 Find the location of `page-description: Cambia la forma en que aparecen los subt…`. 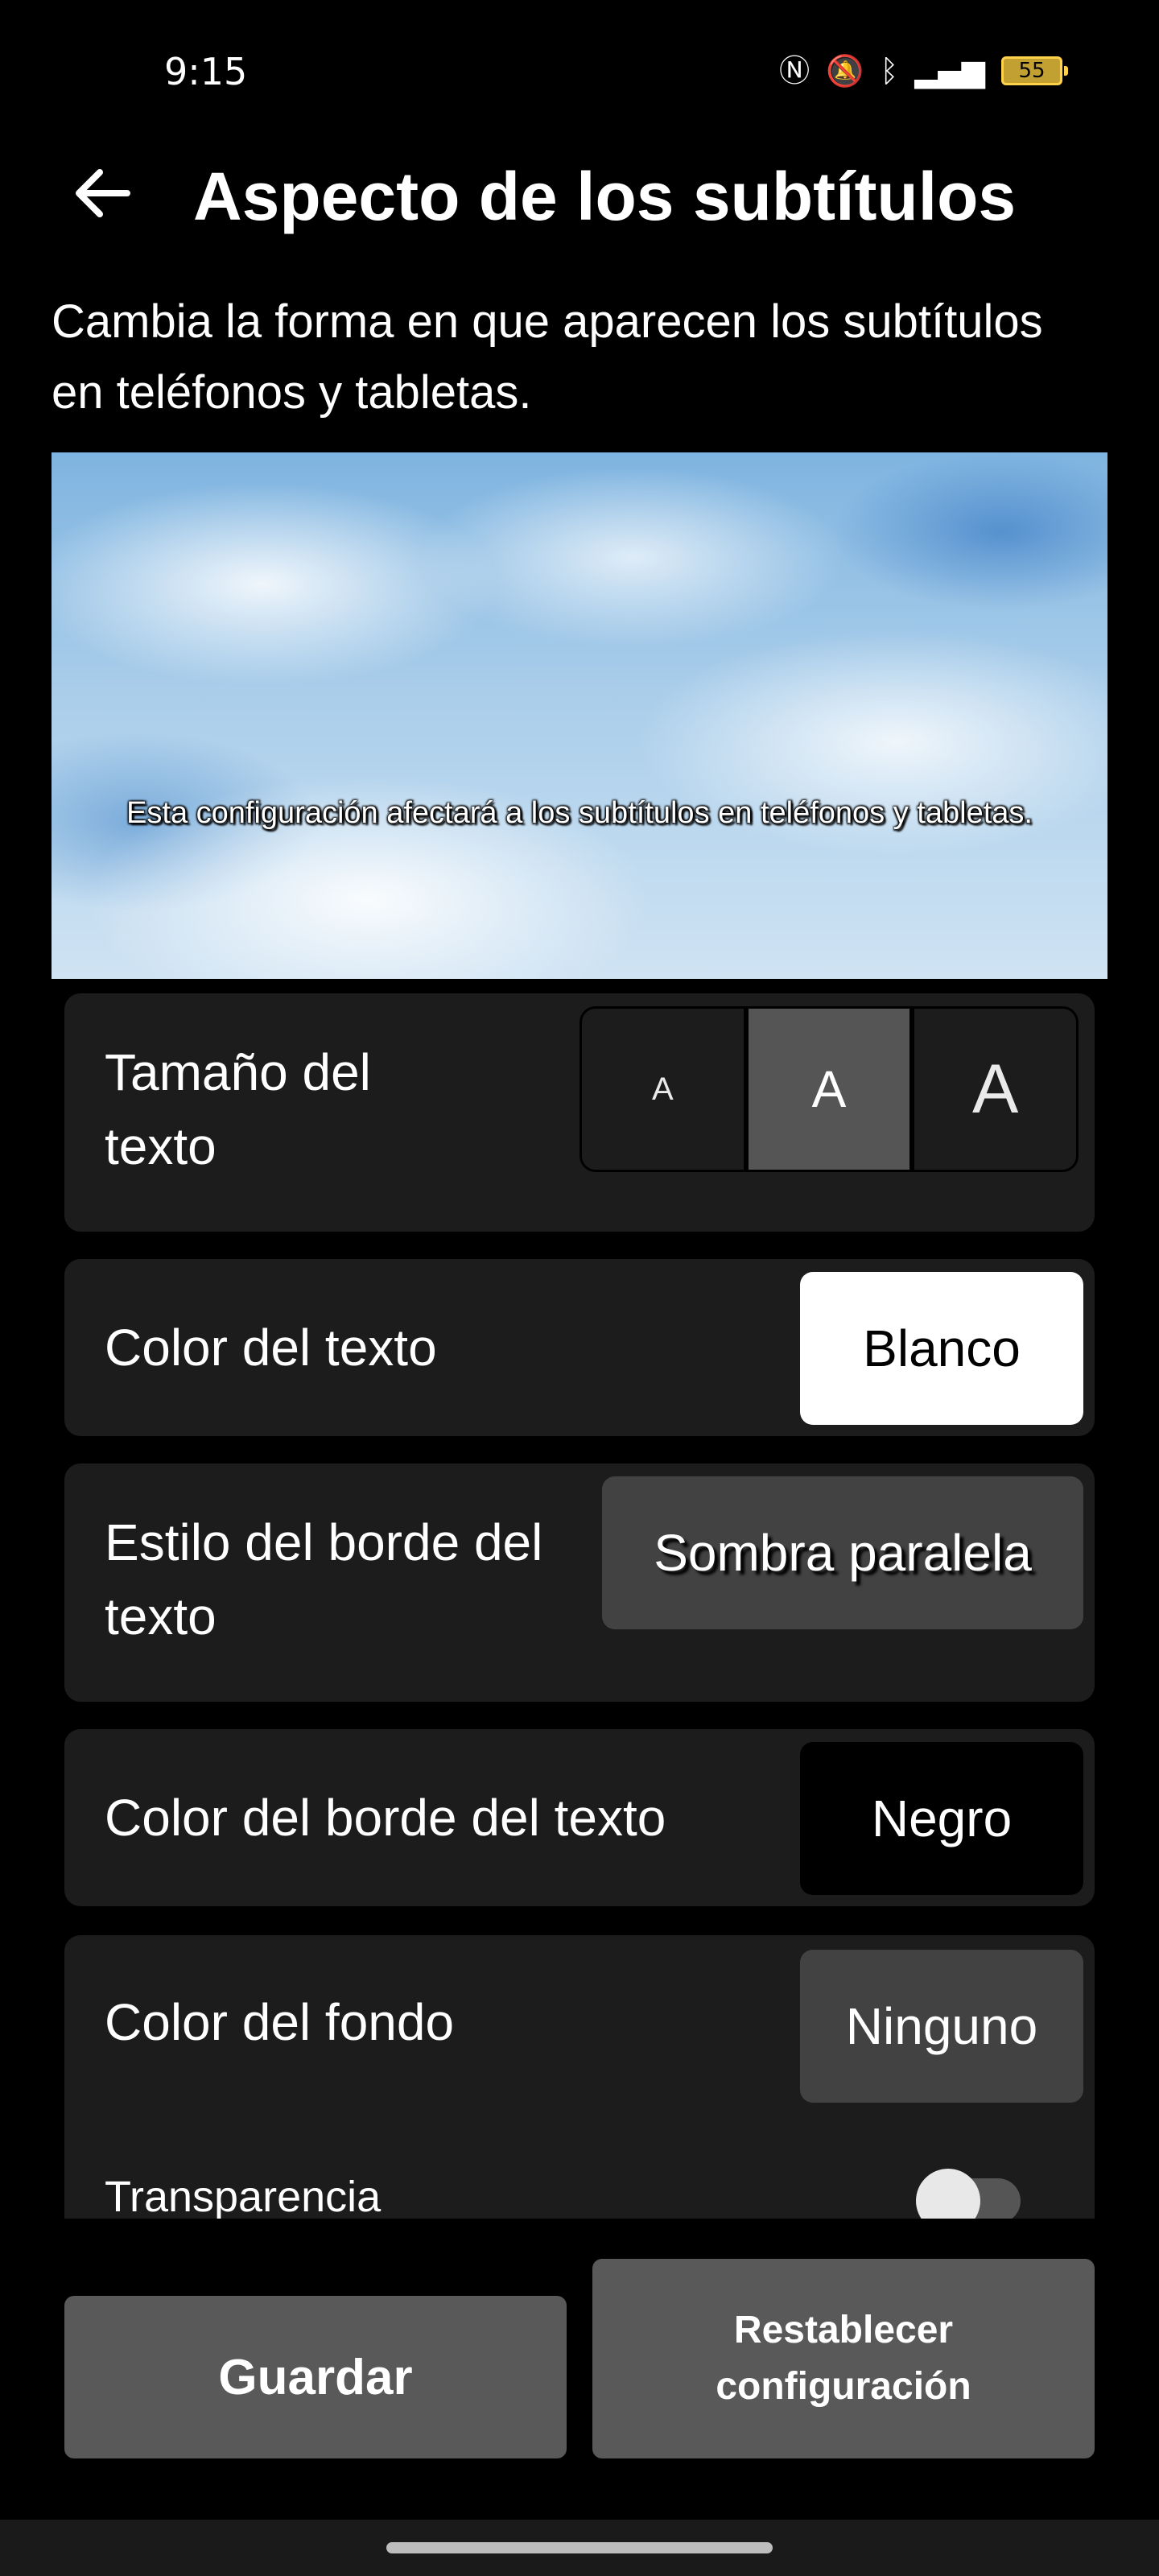

page-description: Cambia la forma en que aparecen los subt… is located at coordinates (547, 357).